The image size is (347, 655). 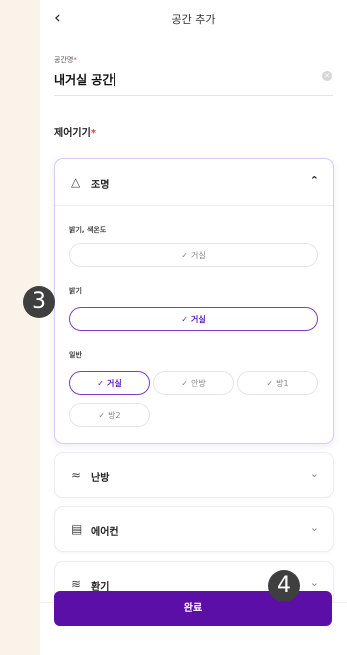 I want to click on clear-icon: ✕, so click(x=327, y=76).